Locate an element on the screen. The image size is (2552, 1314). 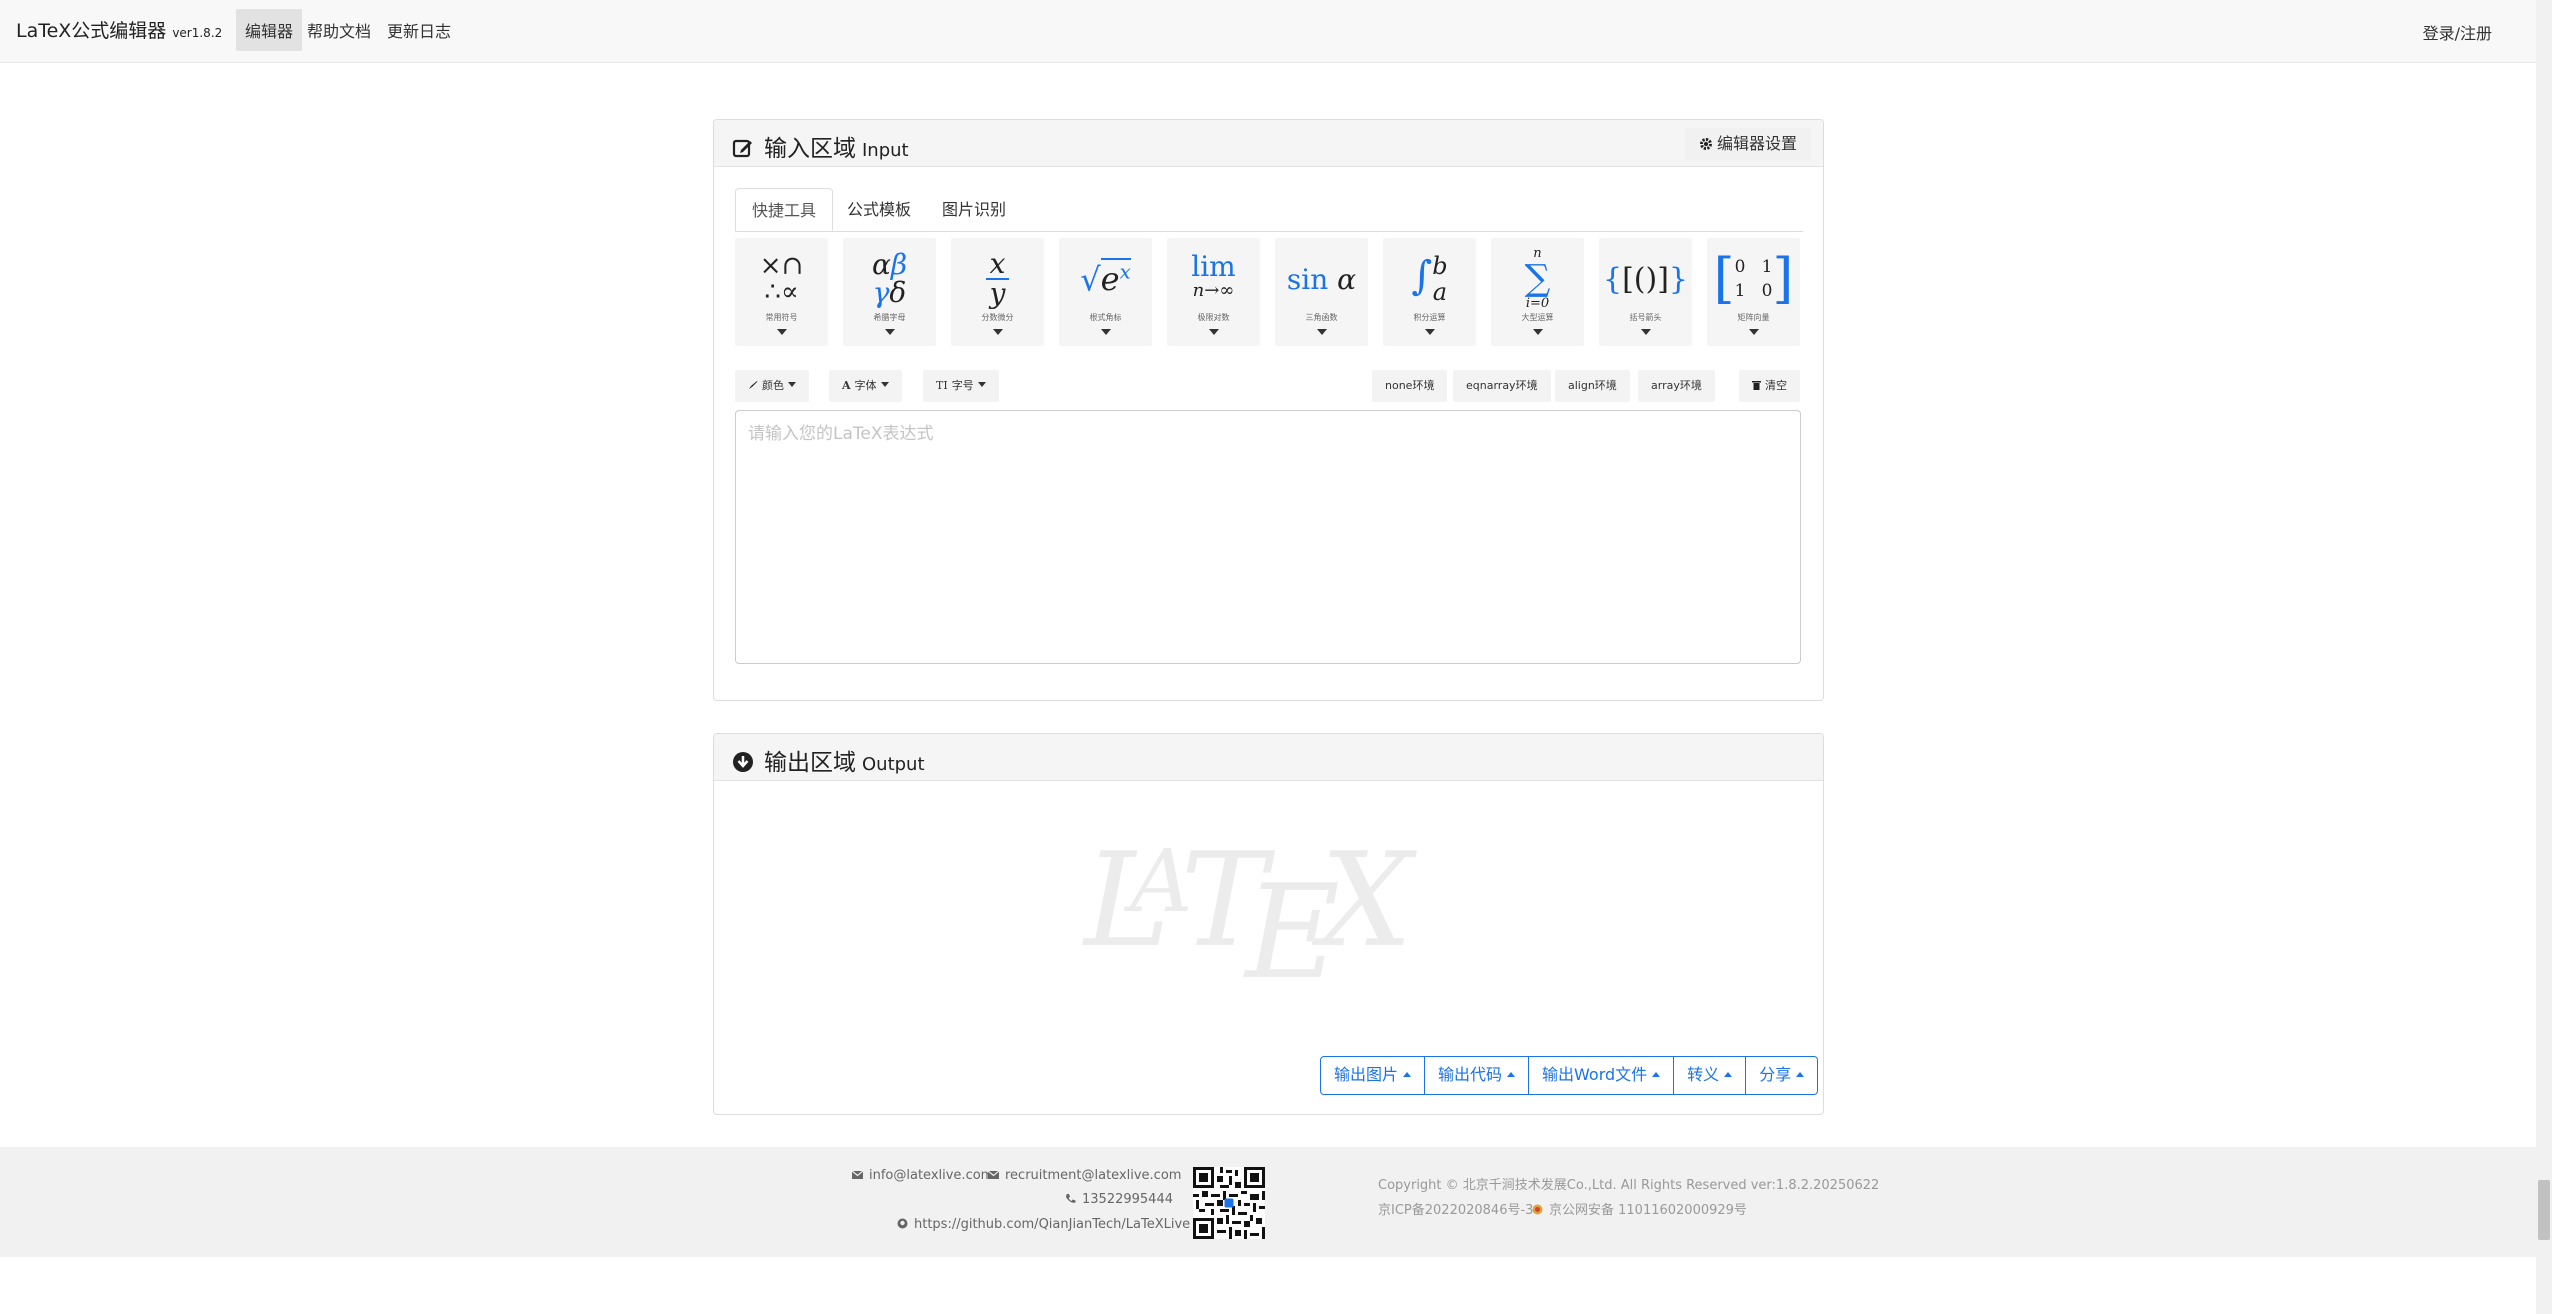
tab-image-recognition: 图片识别 is located at coordinates (974, 209).